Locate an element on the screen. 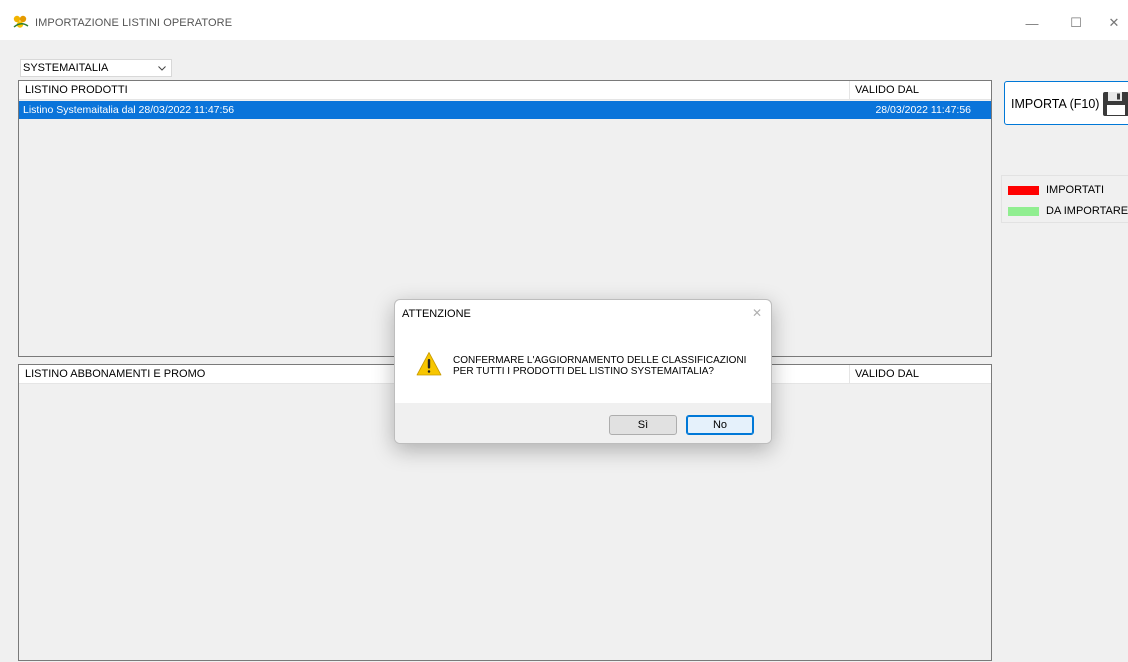 This screenshot has height=662, width=1128. dialog-title: ATTENZIONE is located at coordinates (436, 314).